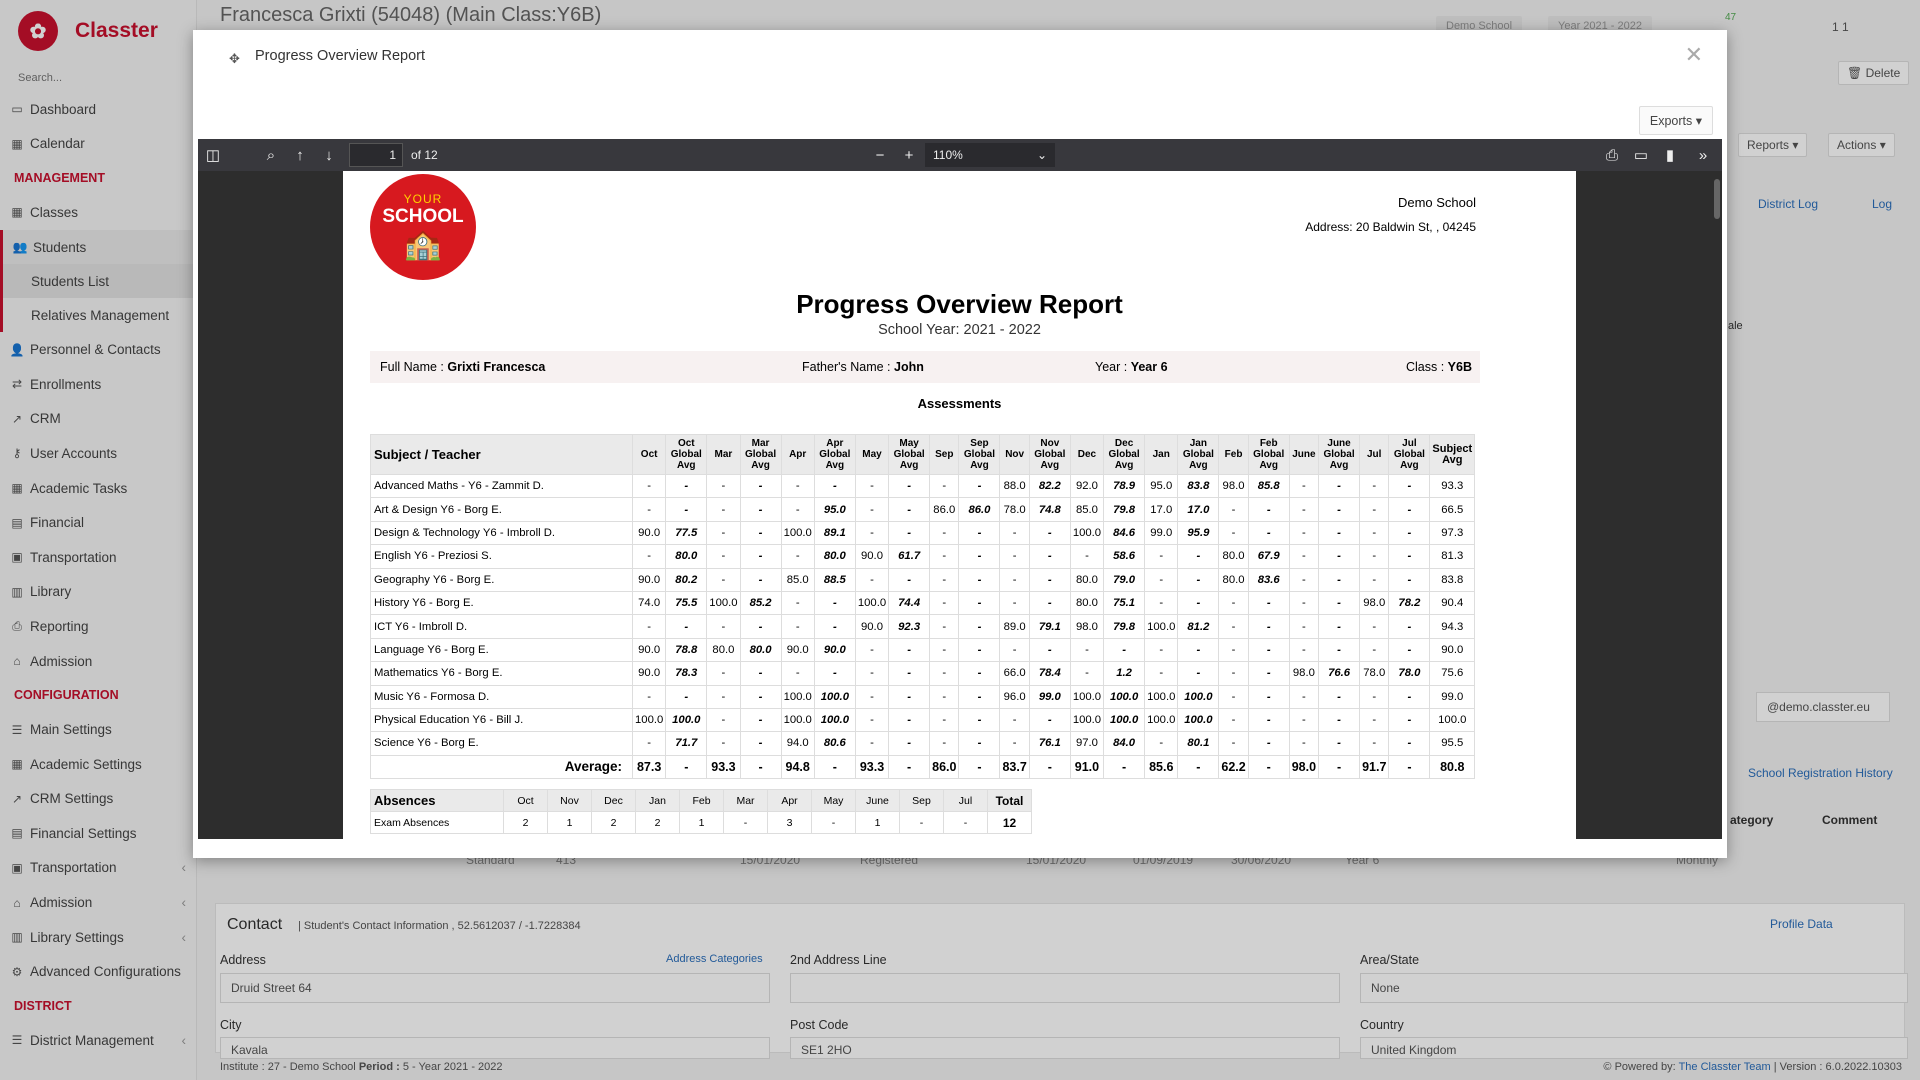  What do you see at coordinates (959, 403) in the screenshot?
I see `assessments-title: Assessments` at bounding box center [959, 403].